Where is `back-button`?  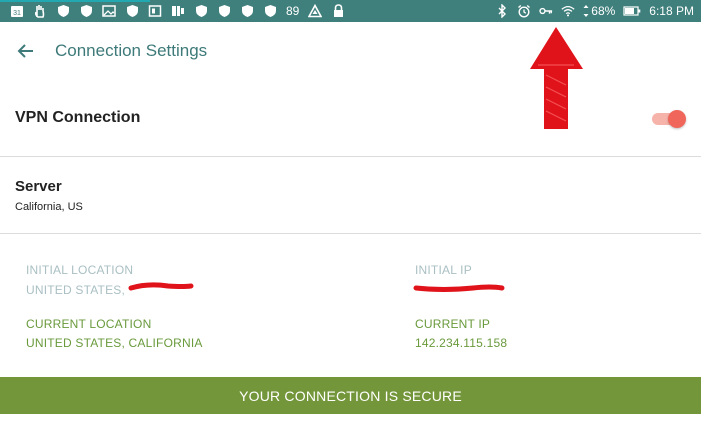
back-button is located at coordinates (26, 51).